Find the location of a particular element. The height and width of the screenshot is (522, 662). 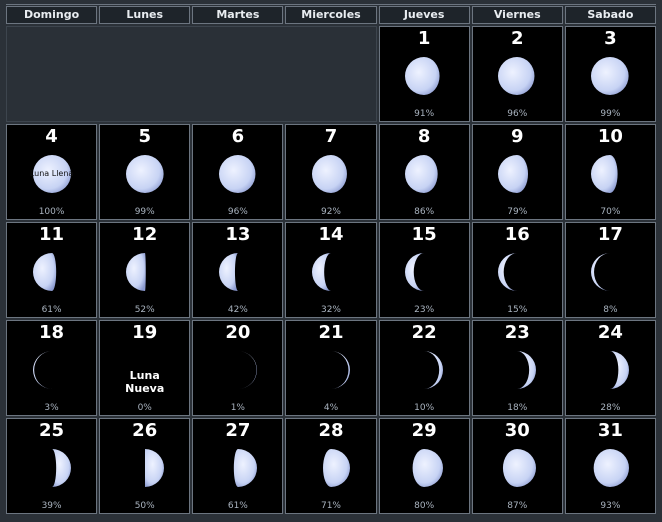

day-cell: 13 42% is located at coordinates (238, 270).